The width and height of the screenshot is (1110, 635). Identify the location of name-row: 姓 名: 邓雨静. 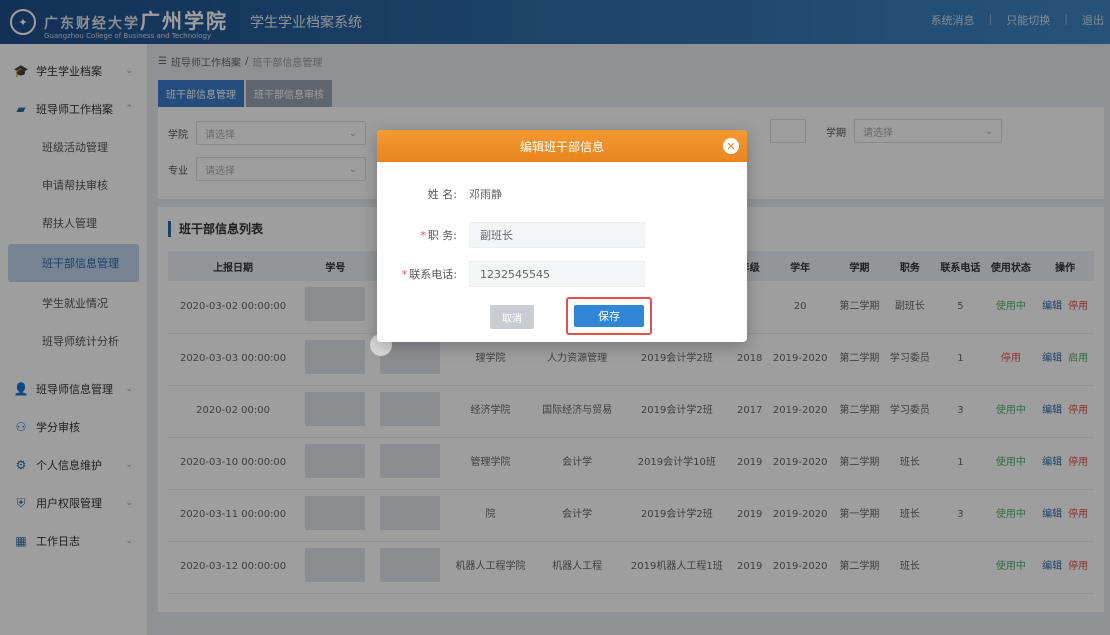
(439, 194).